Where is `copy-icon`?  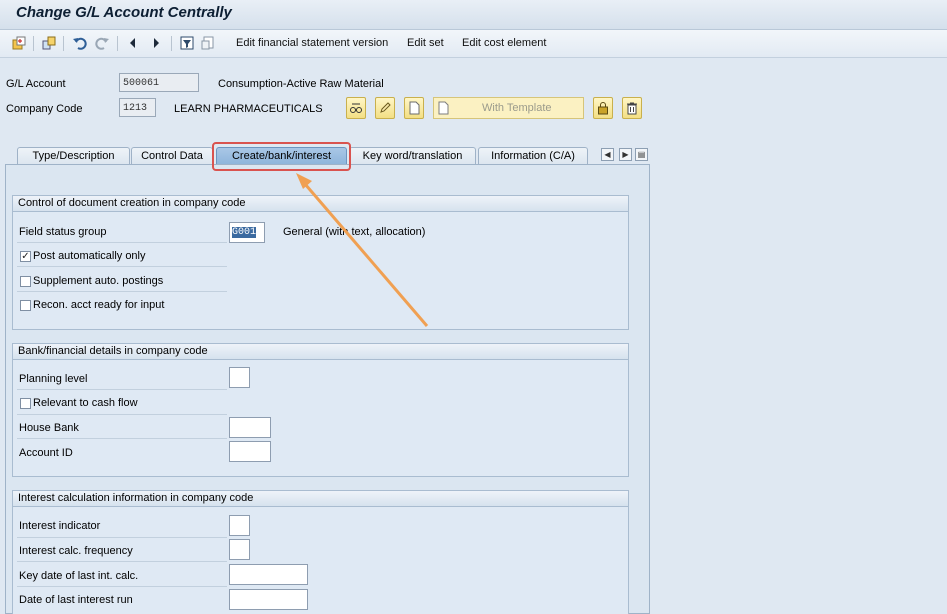
copy-icon is located at coordinates (49, 43).